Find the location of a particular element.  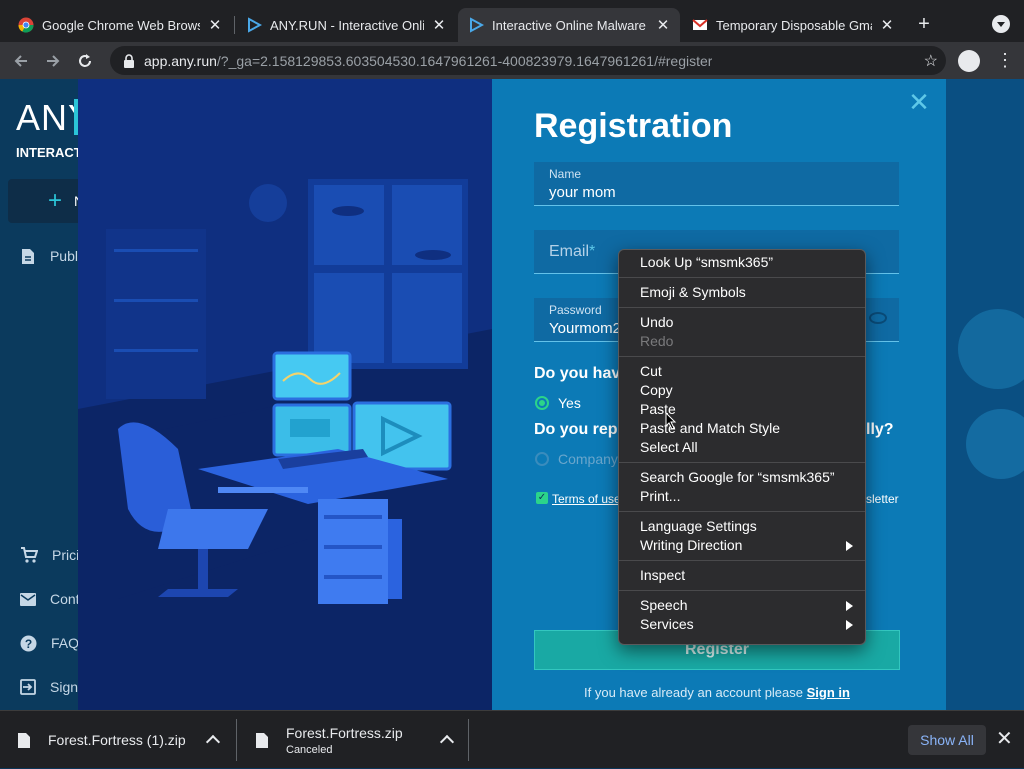

browser-menu-icon: ⋮ is located at coordinates (1005, 61).